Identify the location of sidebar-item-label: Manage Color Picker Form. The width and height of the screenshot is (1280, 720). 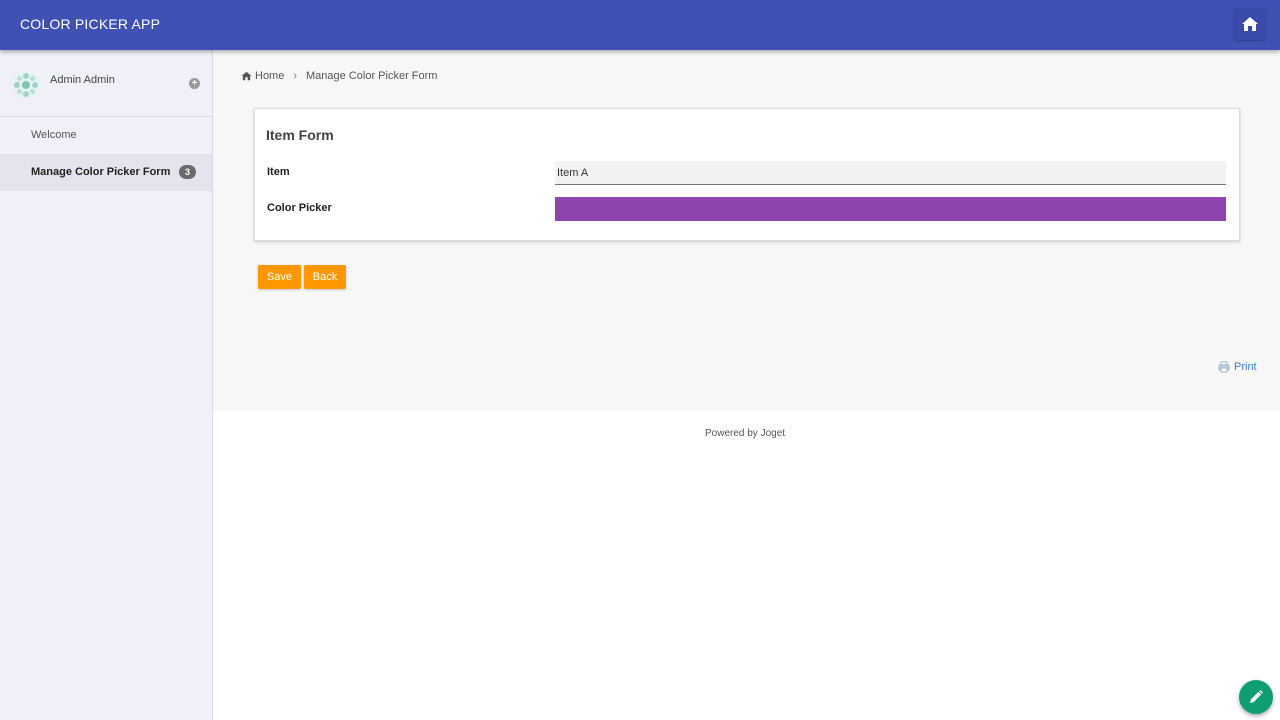
(101, 172).